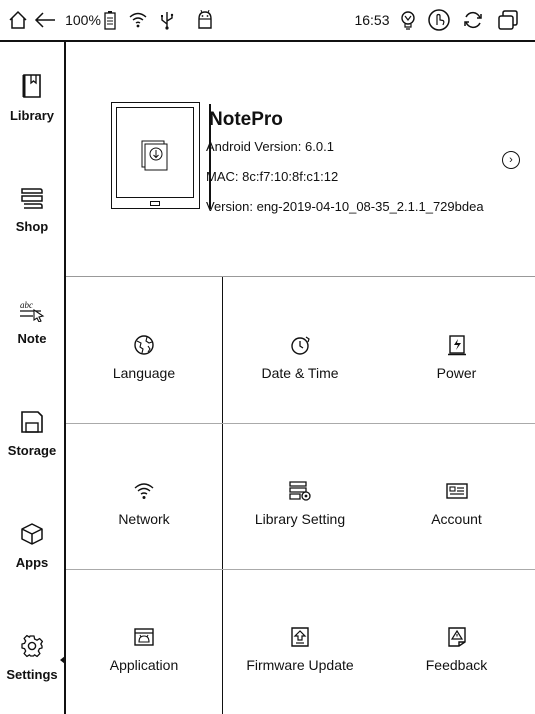  What do you see at coordinates (457, 637) in the screenshot?
I see `feedback-icon` at bounding box center [457, 637].